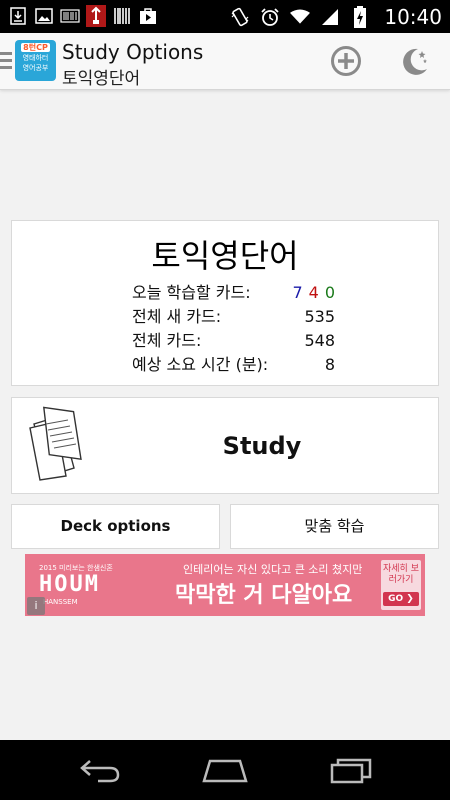 Image resolution: width=450 pixels, height=800 pixels. Describe the element at coordinates (297, 292) in the screenshot. I see `new-count: 7` at that location.